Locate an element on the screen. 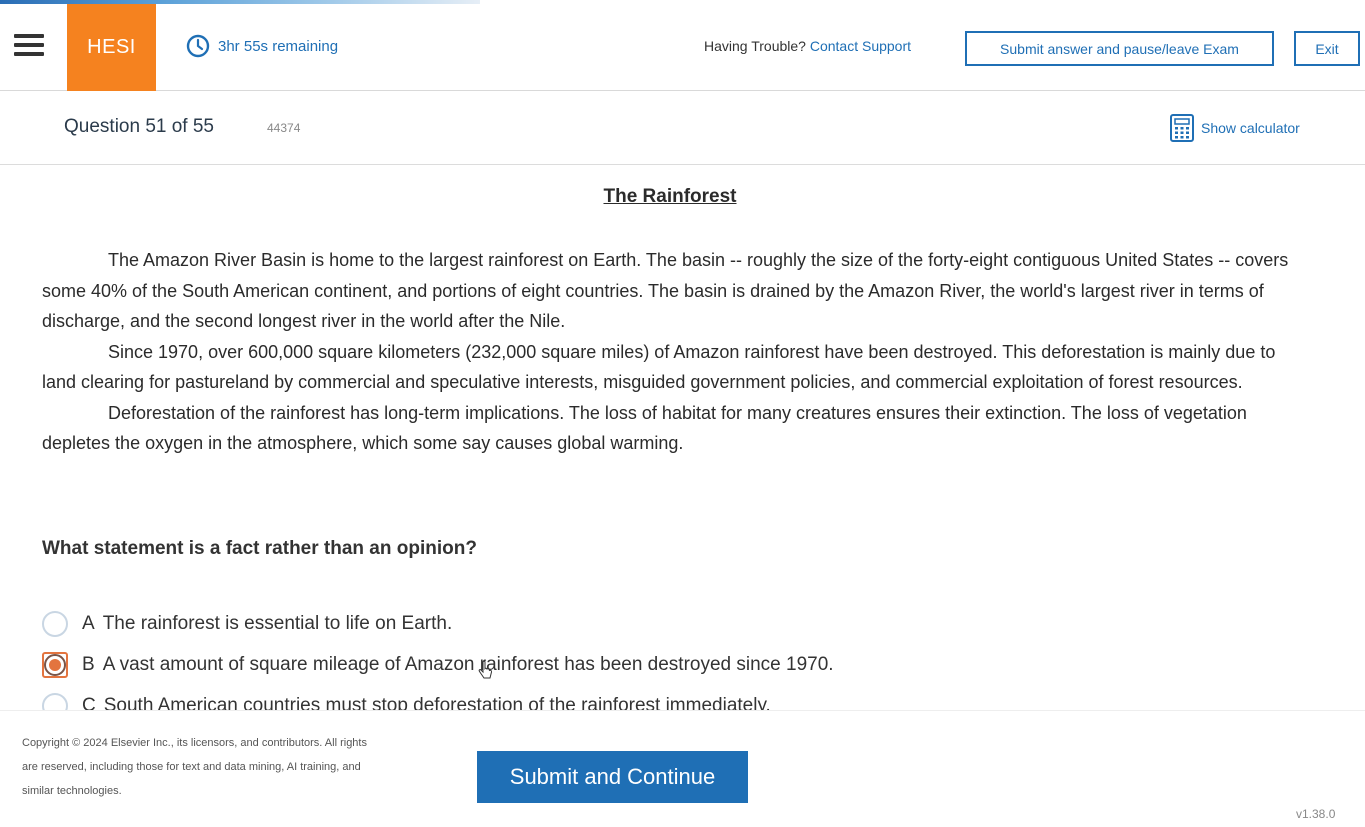 The height and width of the screenshot is (827, 1365). exam-timer: 3hr 55s remaining is located at coordinates (262, 46).